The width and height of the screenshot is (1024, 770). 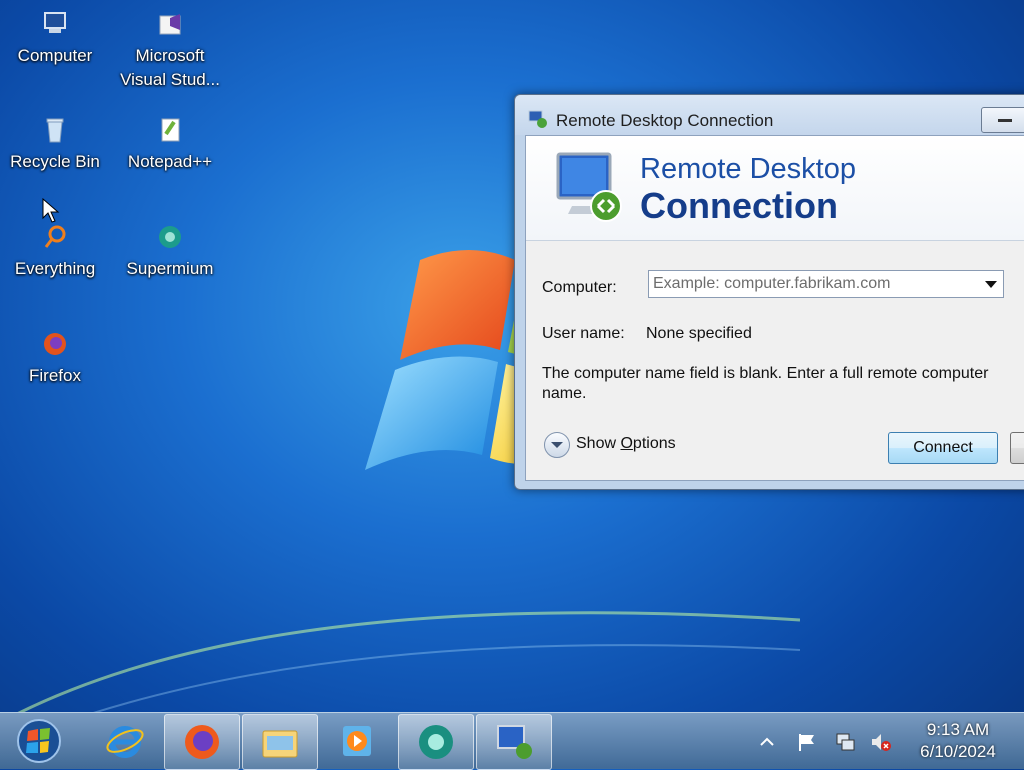 I want to click on notepad-plus-plus-icon, so click(x=170, y=130).